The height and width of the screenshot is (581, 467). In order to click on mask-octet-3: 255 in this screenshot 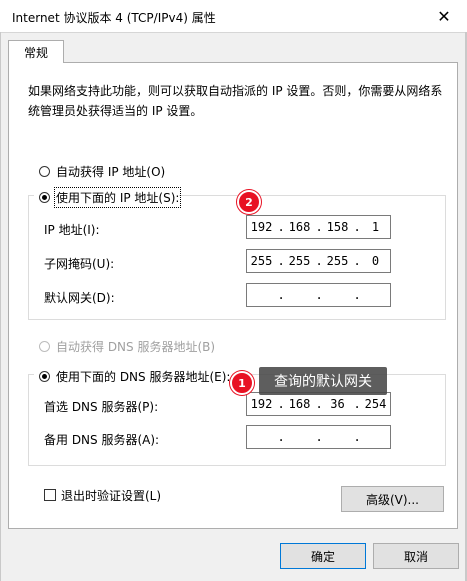, I will do `click(337, 261)`.